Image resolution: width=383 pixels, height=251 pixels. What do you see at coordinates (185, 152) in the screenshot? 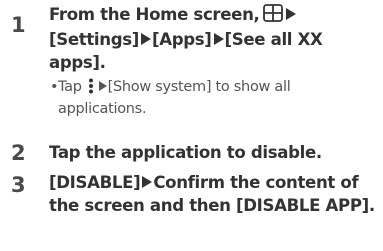
I see `step-text: Tap the application to disable.` at bounding box center [185, 152].